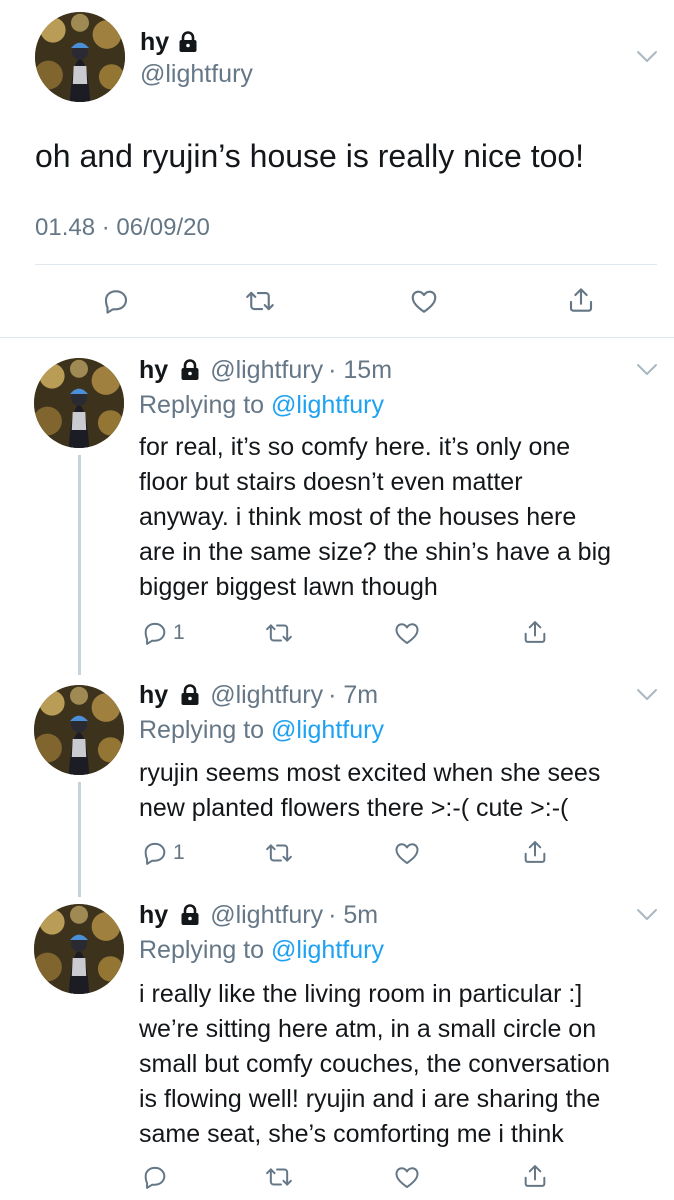  Describe the element at coordinates (370, 773) in the screenshot. I see `text-line: ryujin seems most excited when she sees` at that location.